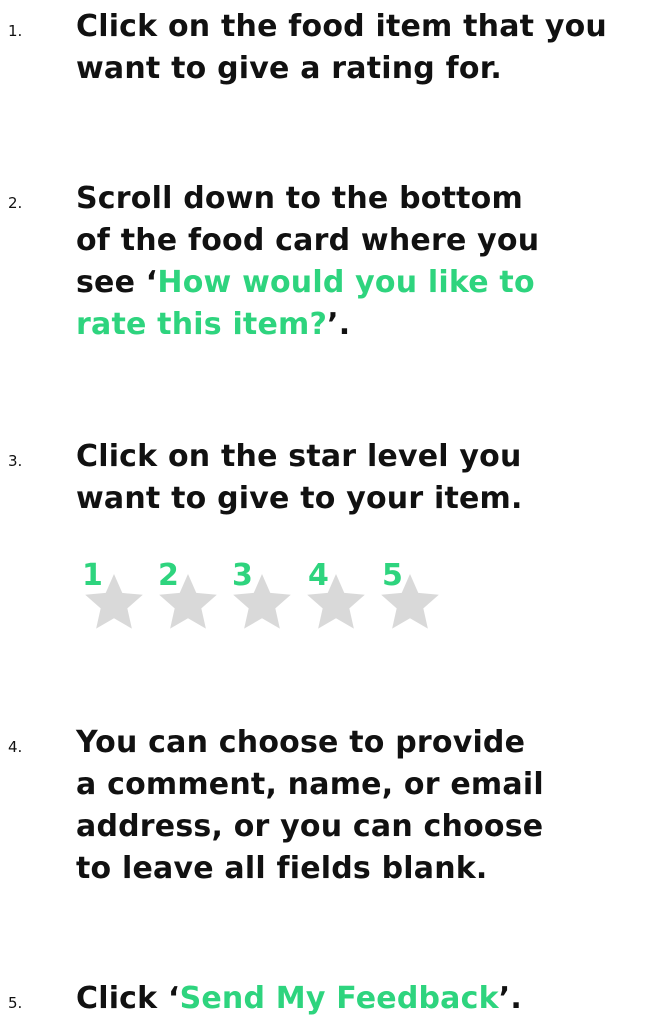 The width and height of the screenshot is (670, 1026). What do you see at coordinates (299, 456) in the screenshot?
I see `step-3-line-1: Click on the star level you` at bounding box center [299, 456].